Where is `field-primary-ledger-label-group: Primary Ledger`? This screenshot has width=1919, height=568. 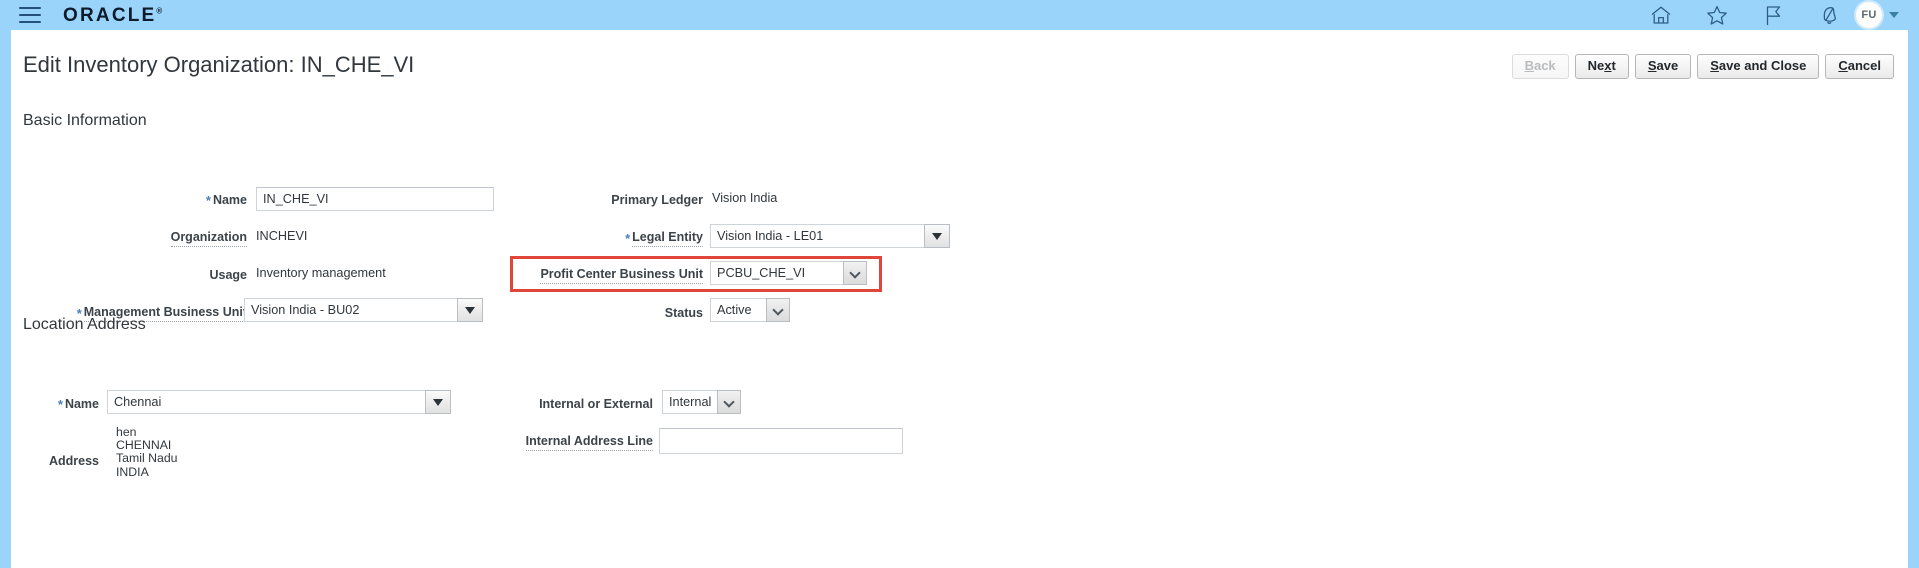
field-primary-ledger-label-group: Primary Ledger is located at coordinates (582, 200).